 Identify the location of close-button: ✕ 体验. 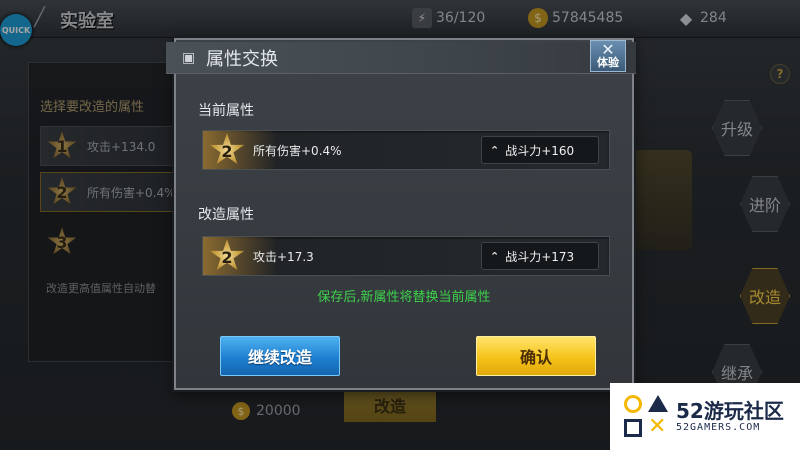
(608, 56).